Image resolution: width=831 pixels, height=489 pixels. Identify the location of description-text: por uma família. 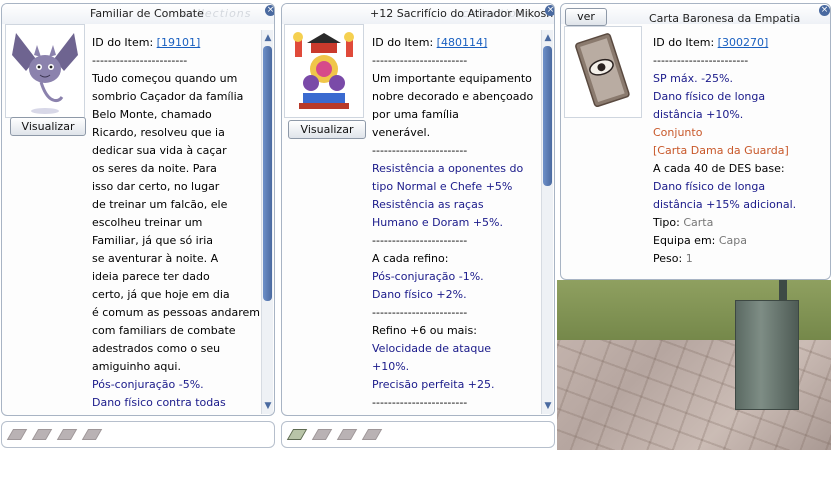
(415, 114).